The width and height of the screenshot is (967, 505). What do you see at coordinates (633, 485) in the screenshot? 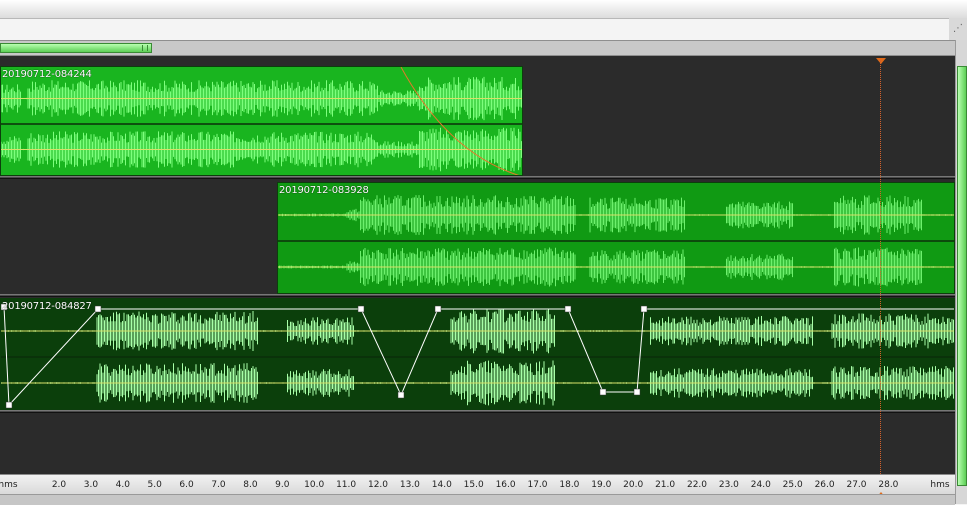
I see `ruler-tick-label: 20.0` at bounding box center [633, 485].